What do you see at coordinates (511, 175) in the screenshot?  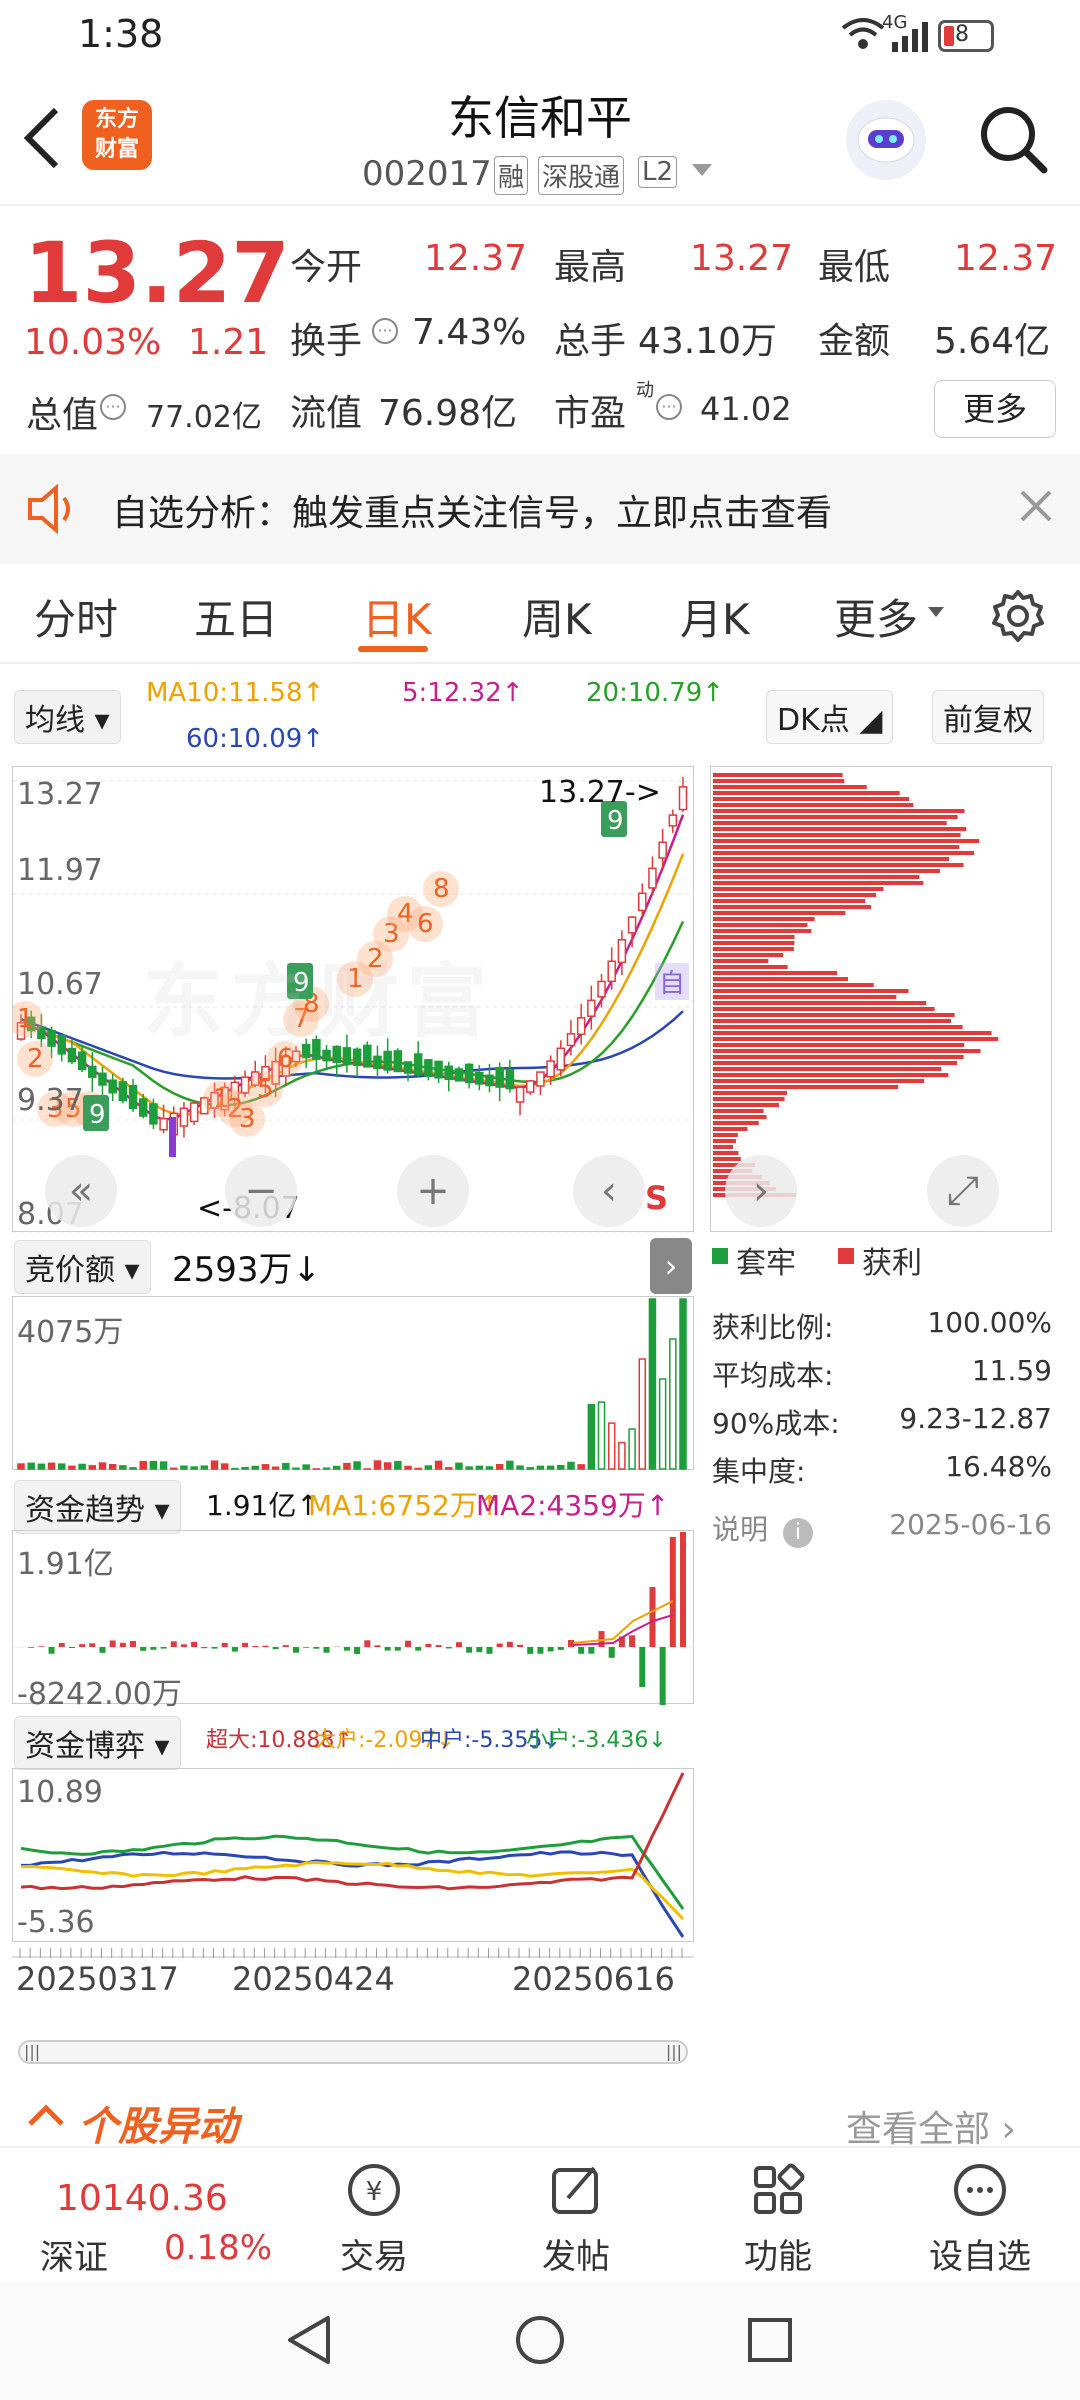 I see `tag-margin: 融` at bounding box center [511, 175].